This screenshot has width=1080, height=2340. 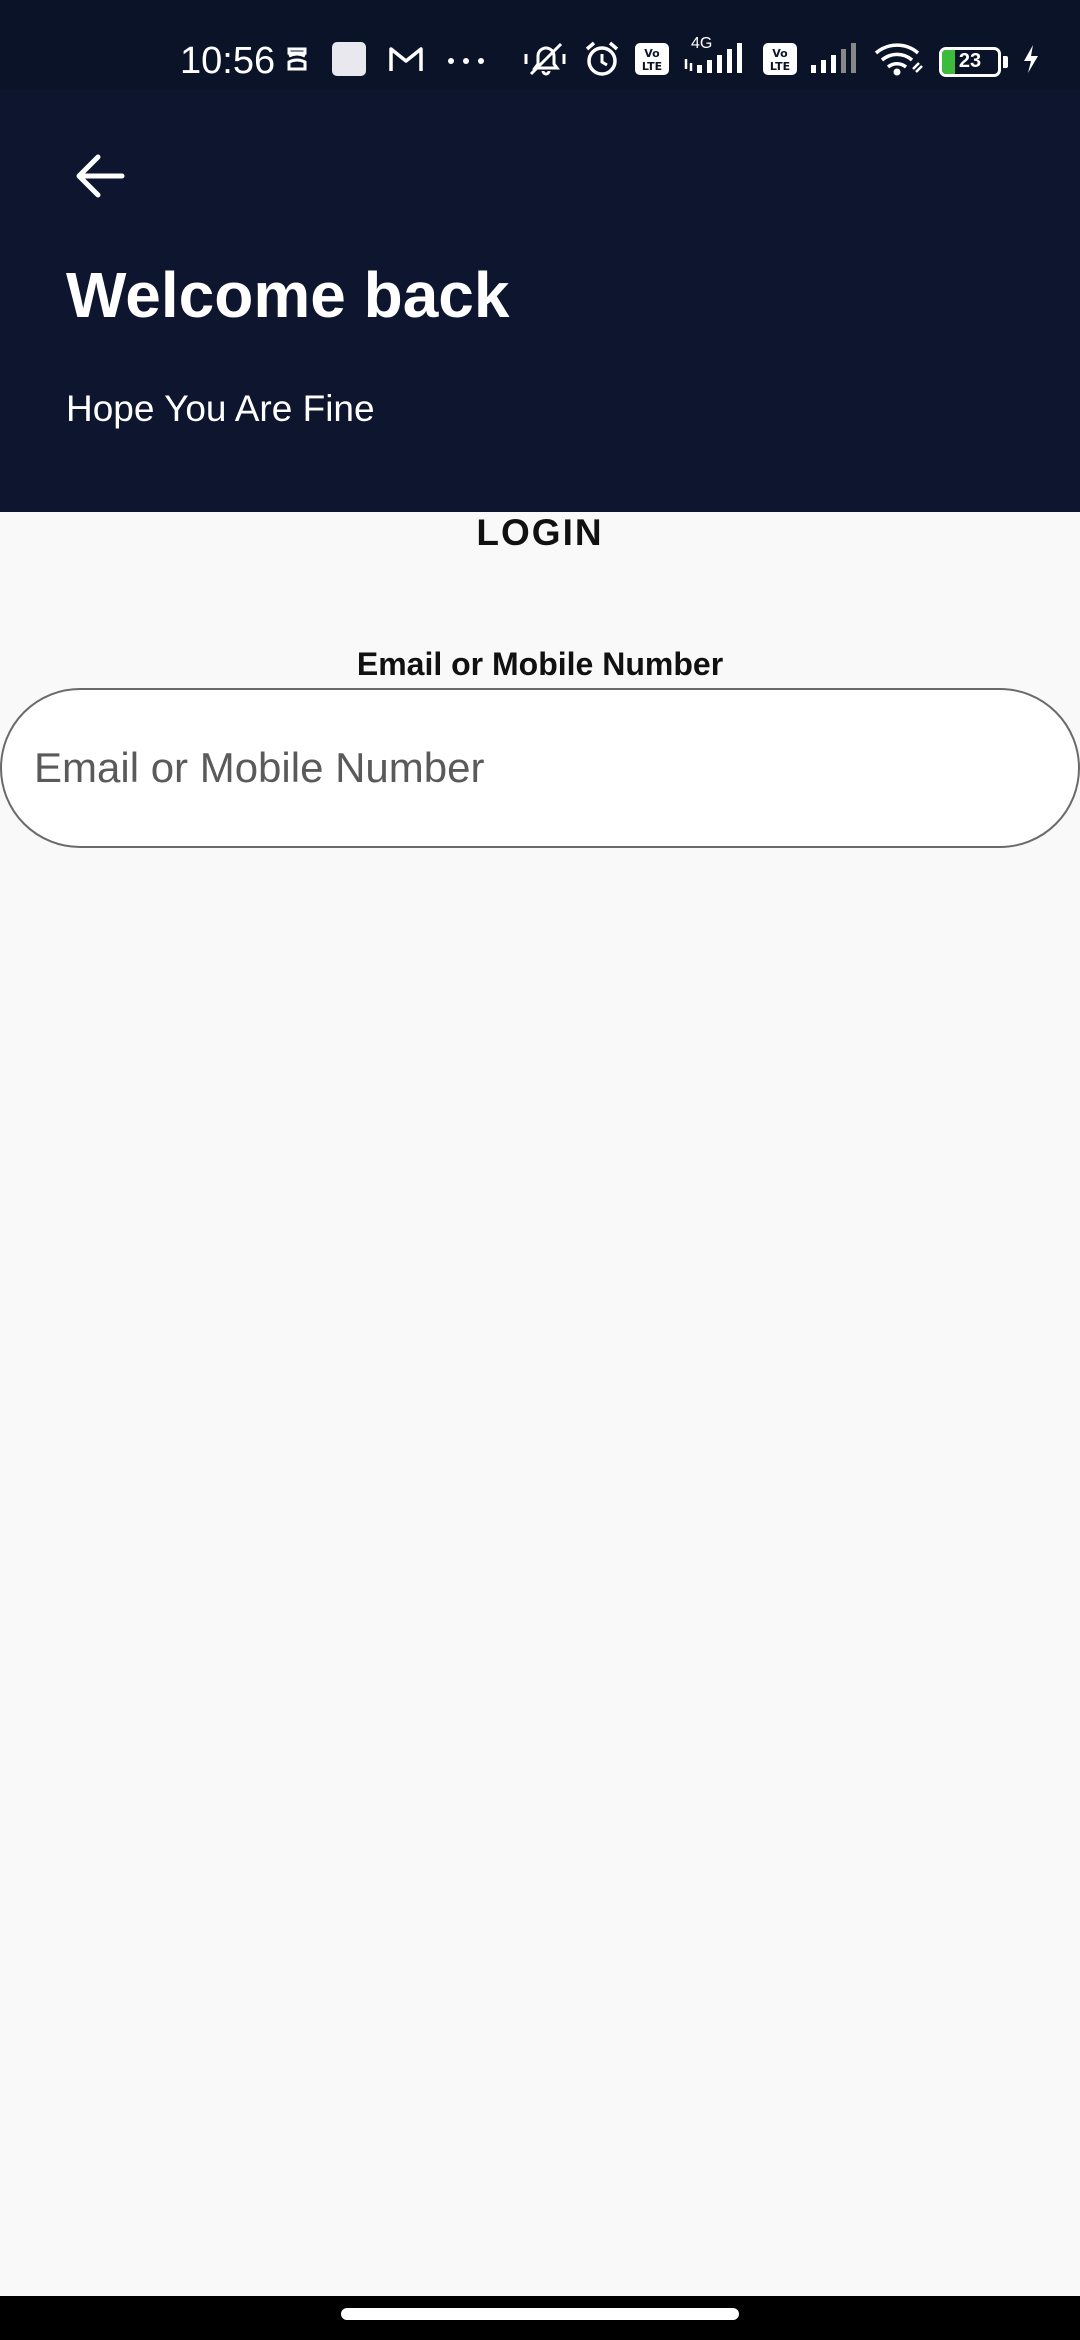 I want to click on page-title: Welcome back, so click(x=288, y=295).